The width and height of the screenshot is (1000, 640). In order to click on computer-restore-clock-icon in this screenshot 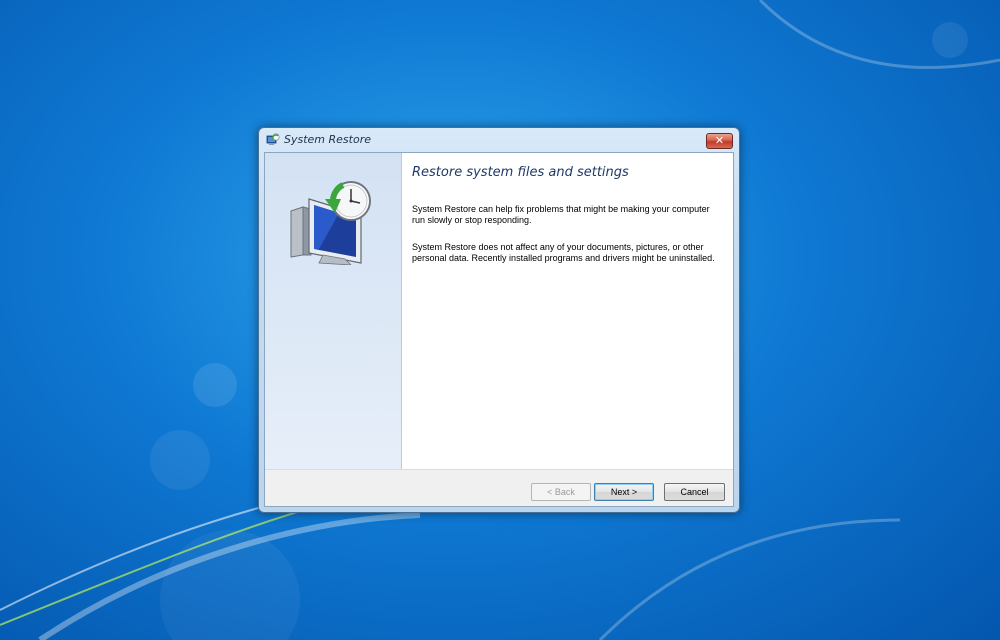, I will do `click(330, 223)`.